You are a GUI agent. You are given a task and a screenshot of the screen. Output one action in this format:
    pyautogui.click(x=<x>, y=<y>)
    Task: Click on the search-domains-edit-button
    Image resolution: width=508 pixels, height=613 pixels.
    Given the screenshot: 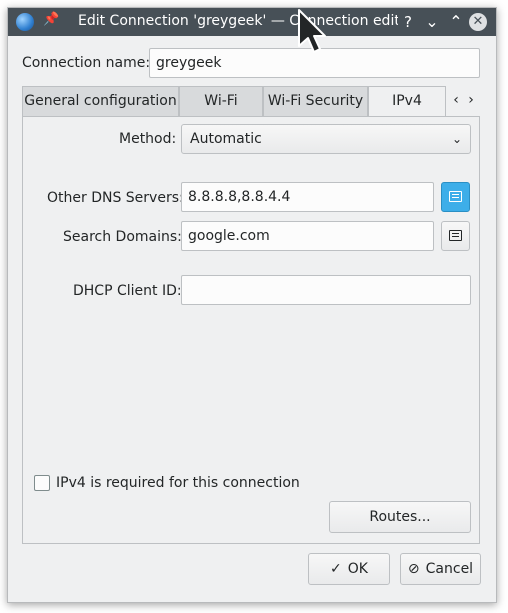 What is the action you would take?
    pyautogui.click(x=455, y=236)
    